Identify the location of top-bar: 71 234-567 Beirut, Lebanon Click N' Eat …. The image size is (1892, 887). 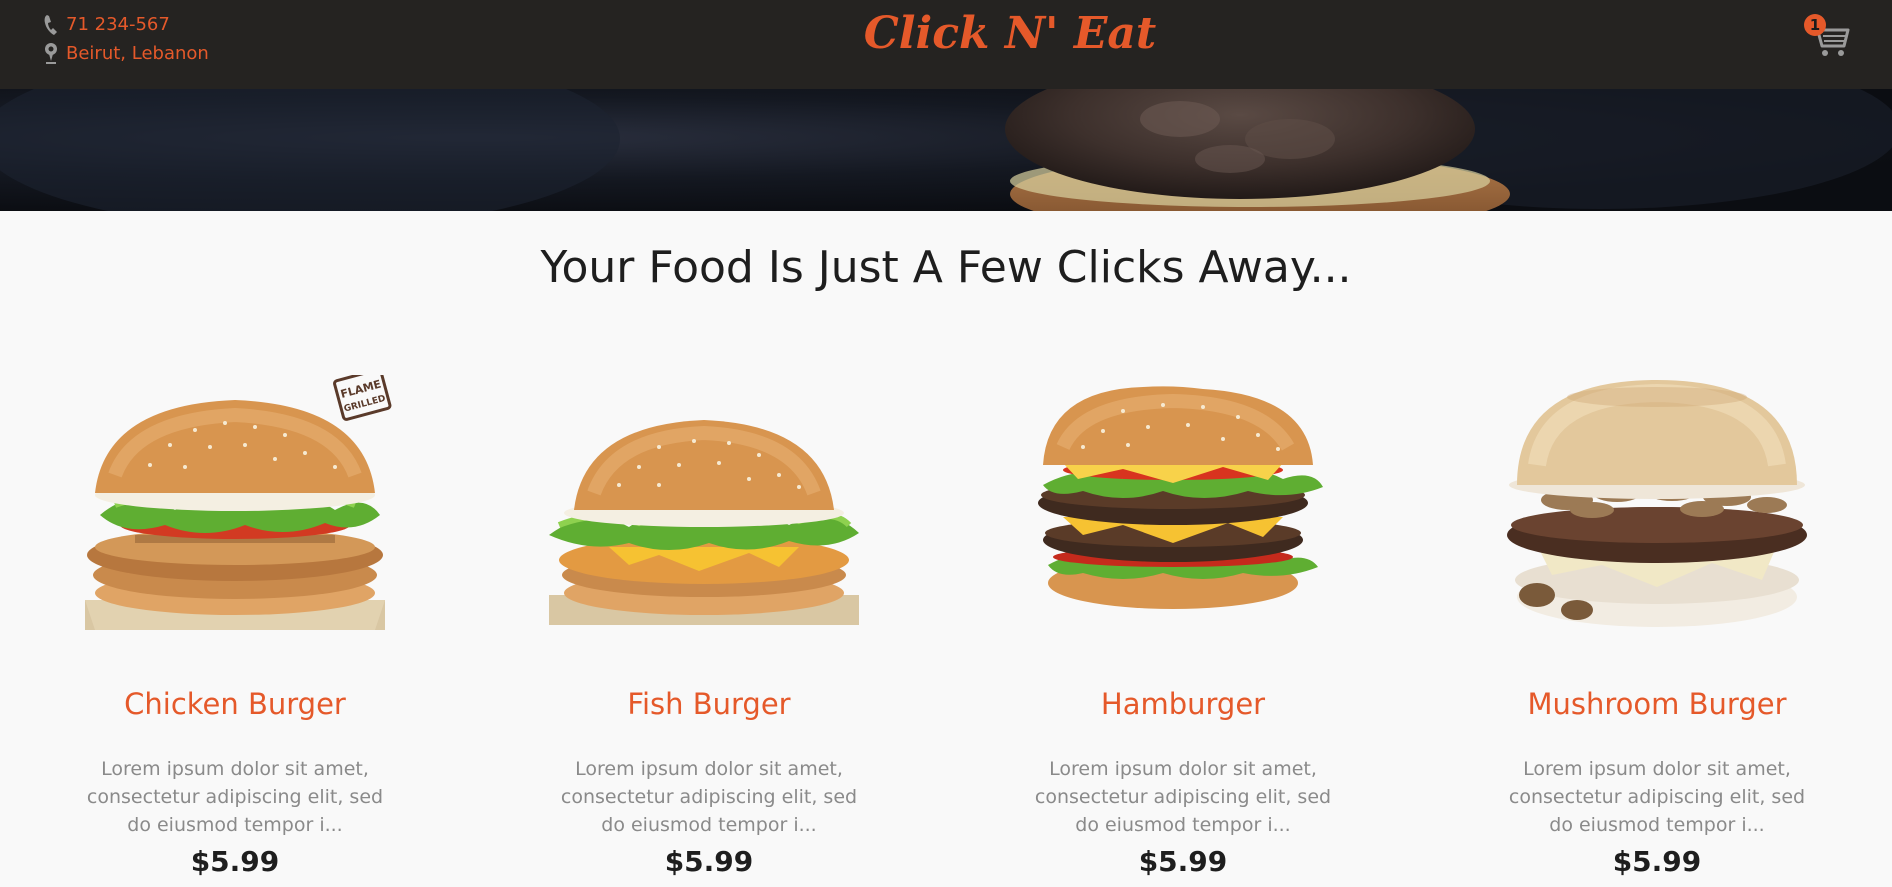
(946, 44).